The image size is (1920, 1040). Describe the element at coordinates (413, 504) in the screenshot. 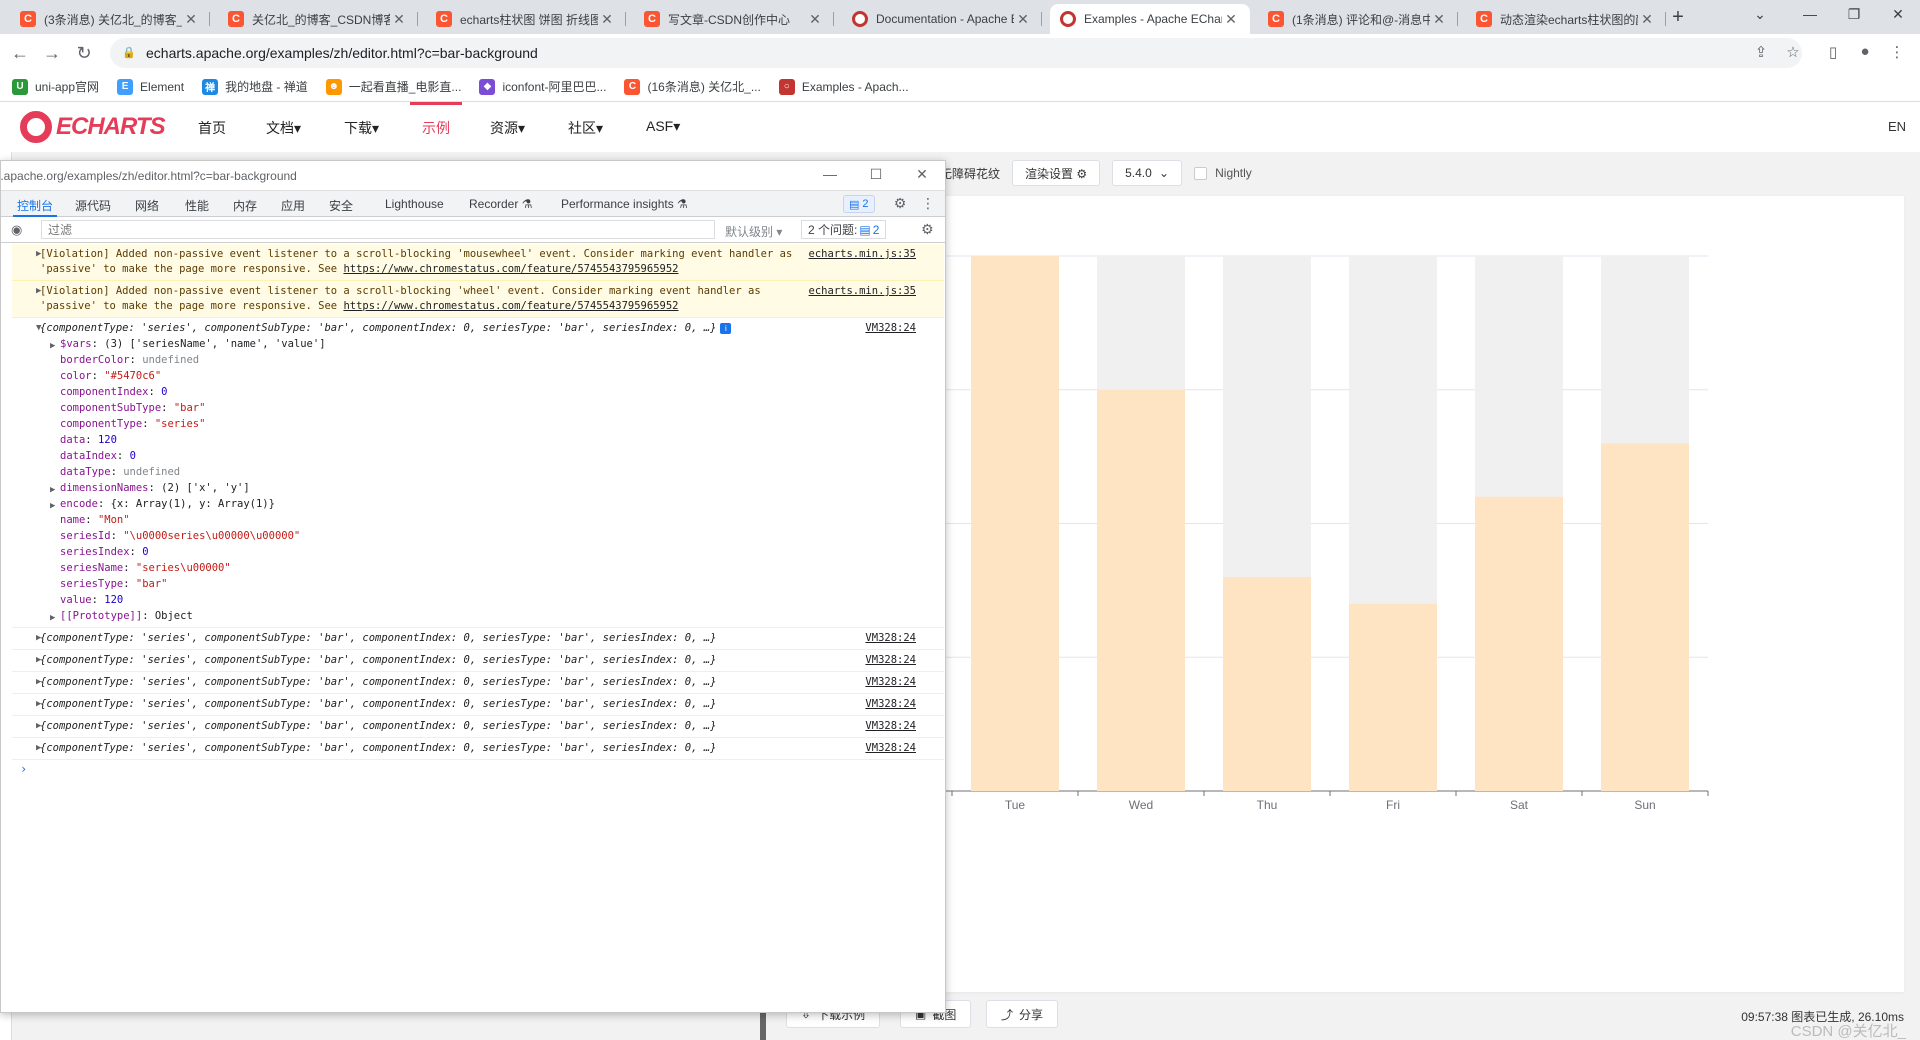

I see `object-property: ▶ encode: {x: Array(1), y: Array(1)}` at that location.